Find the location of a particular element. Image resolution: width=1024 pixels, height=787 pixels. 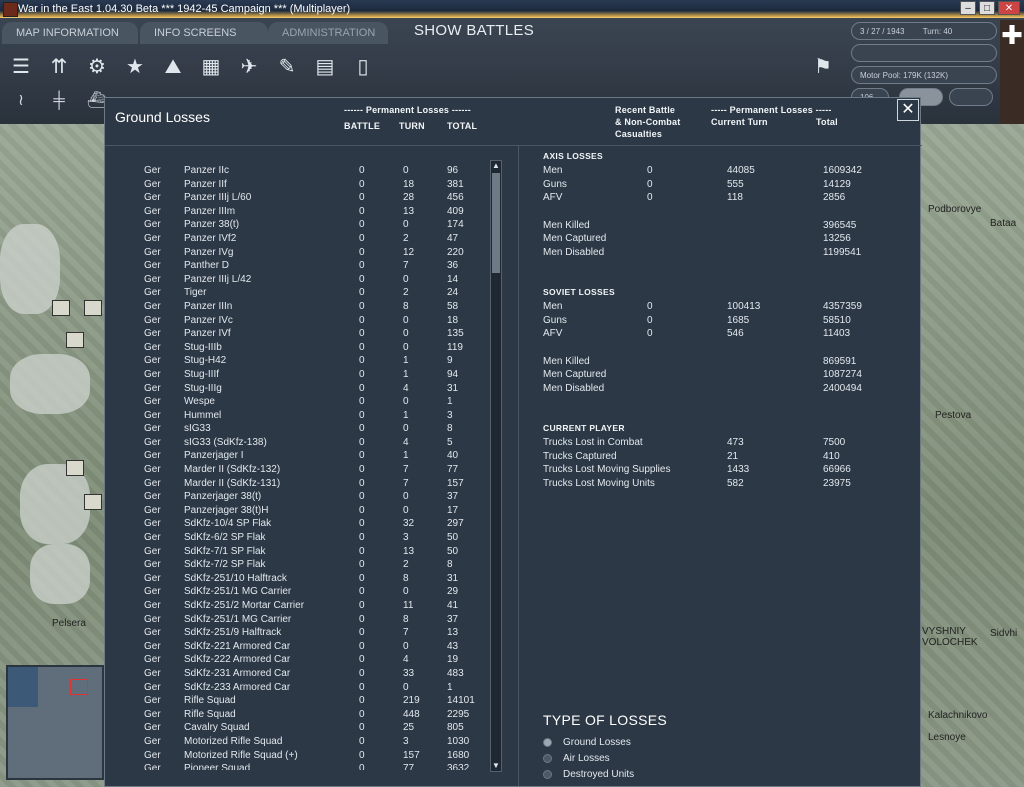

unit-type: SdKfz-7/1 SP Flak is located at coordinates (225, 551).